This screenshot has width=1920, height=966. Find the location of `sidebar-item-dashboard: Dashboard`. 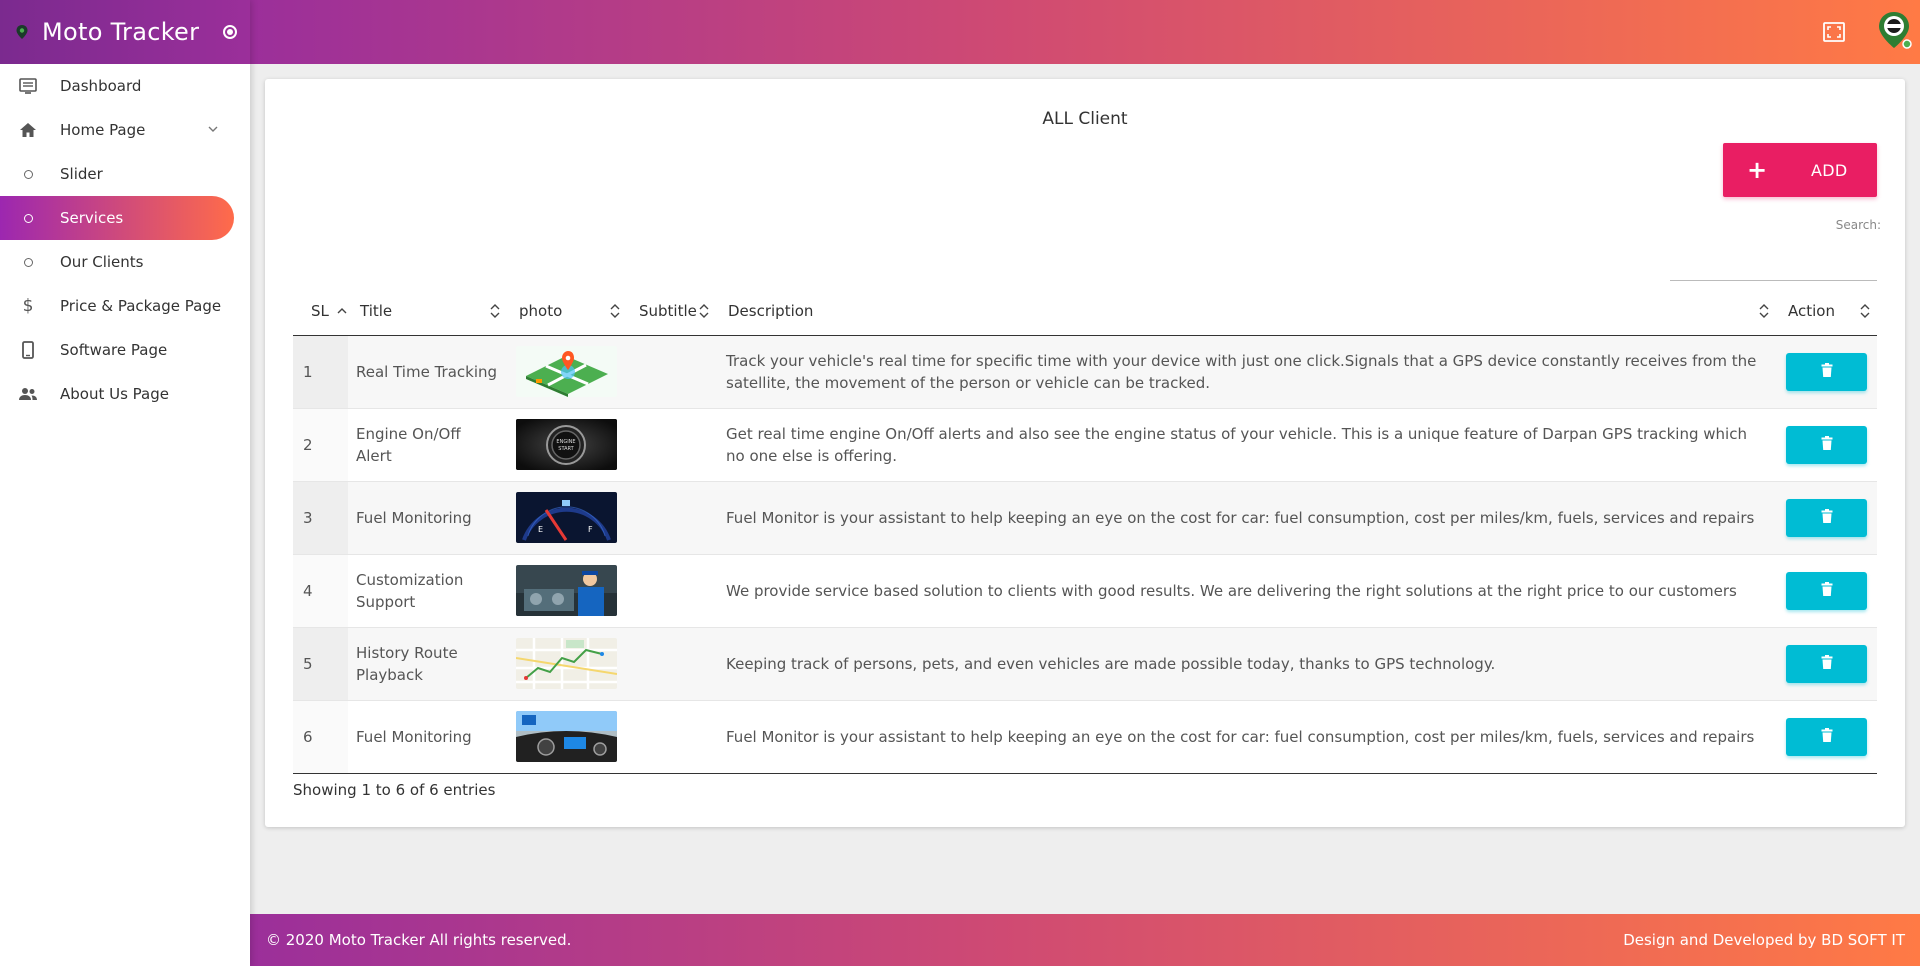

sidebar-item-dashboard: Dashboard is located at coordinates (125, 86).